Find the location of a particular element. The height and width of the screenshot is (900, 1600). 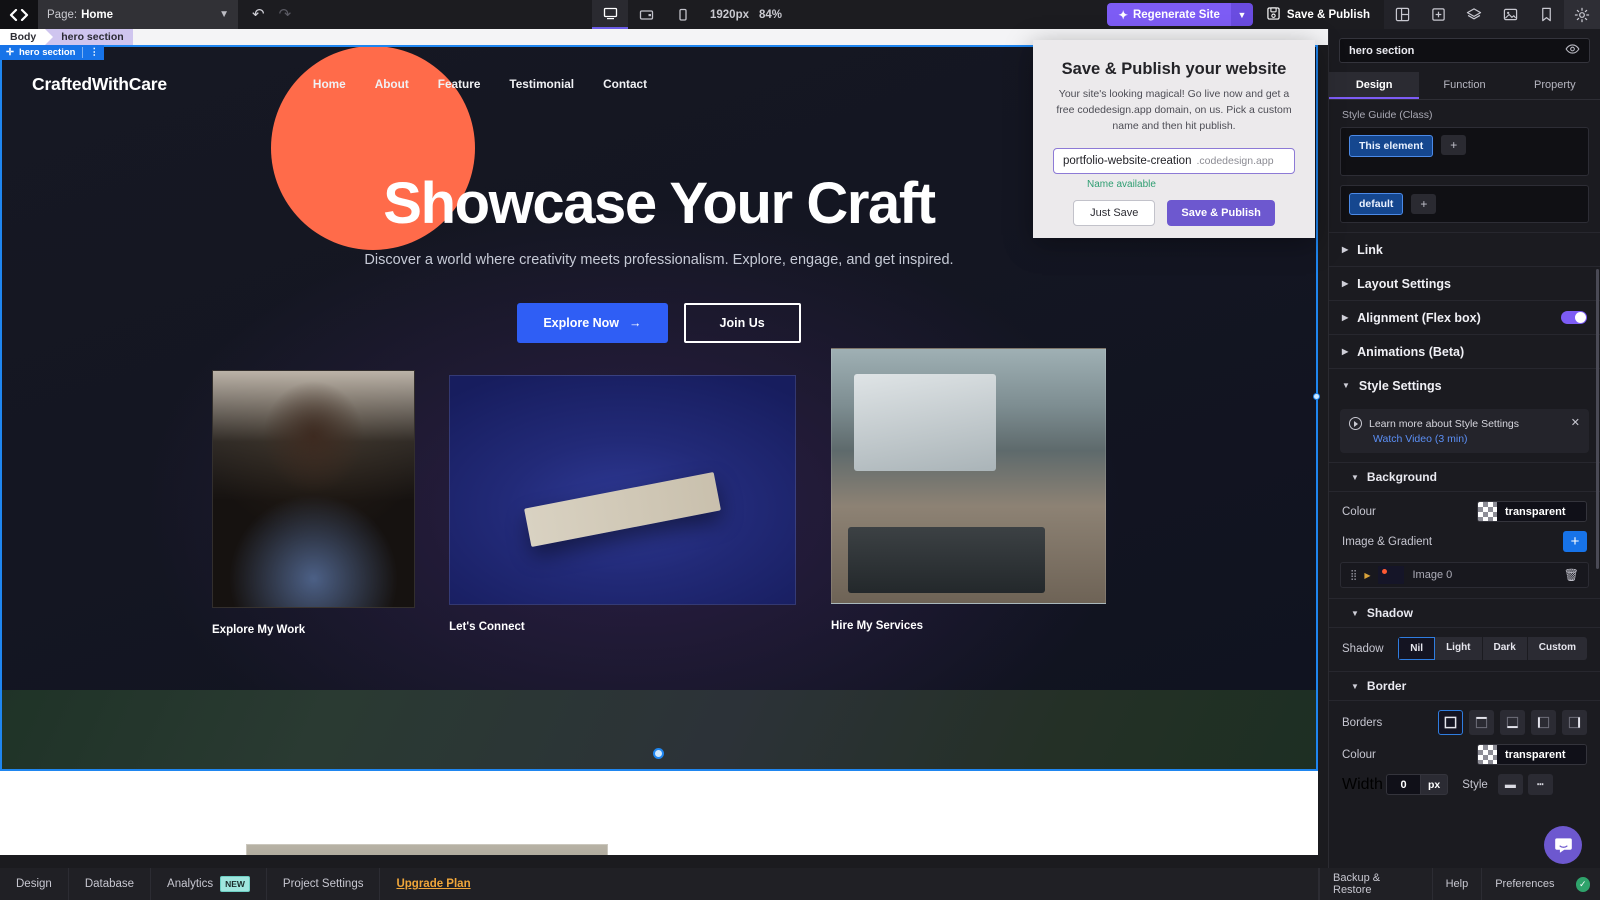

backup-restore-button: Backup & Restore is located at coordinates (1375, 884).